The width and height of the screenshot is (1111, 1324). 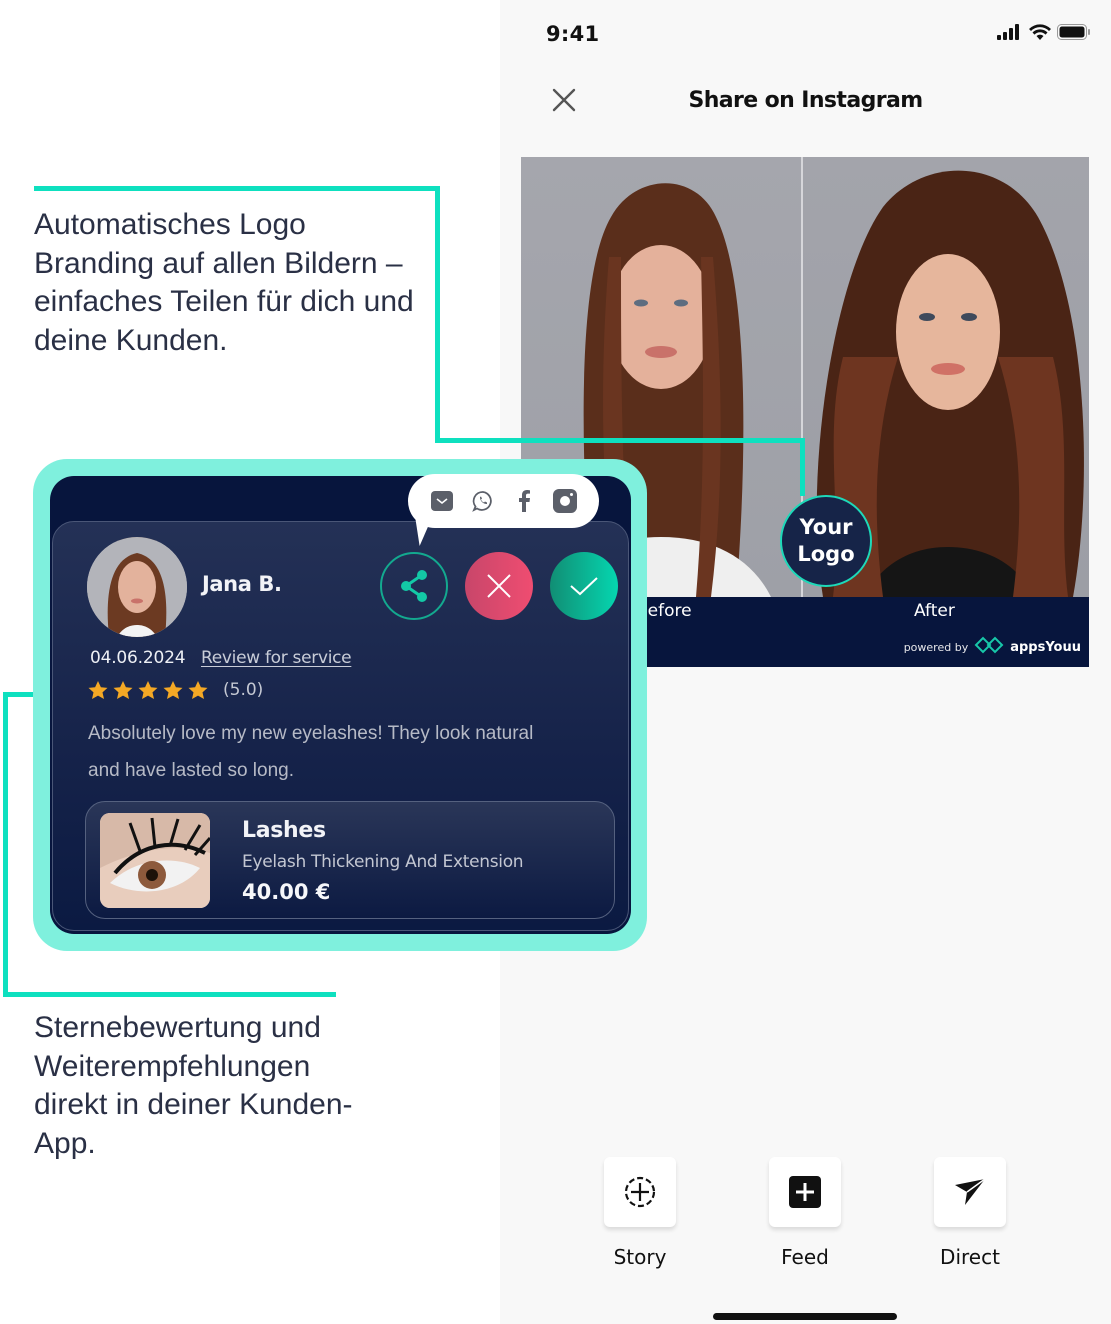 I want to click on story-add-icon, so click(x=640, y=1192).